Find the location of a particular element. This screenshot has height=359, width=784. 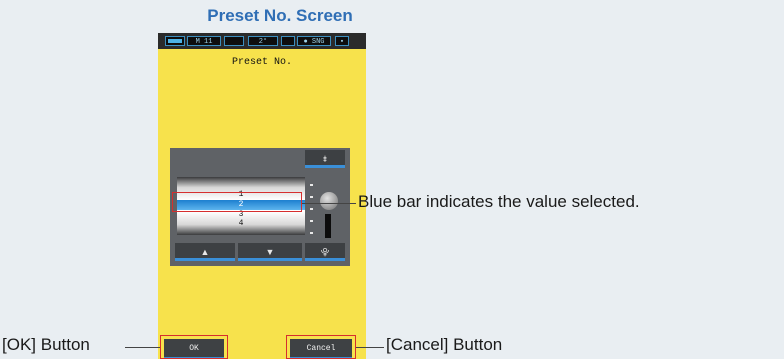

down-button: ▼ is located at coordinates (270, 252).